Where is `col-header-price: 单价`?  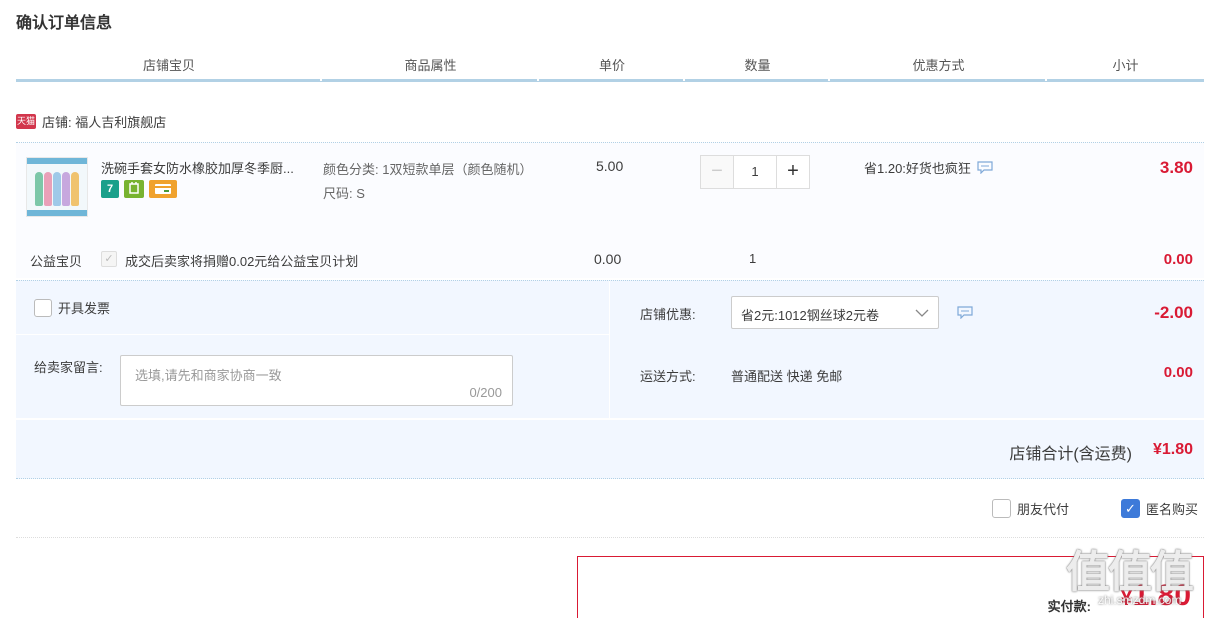 col-header-price: 单价 is located at coordinates (612, 68).